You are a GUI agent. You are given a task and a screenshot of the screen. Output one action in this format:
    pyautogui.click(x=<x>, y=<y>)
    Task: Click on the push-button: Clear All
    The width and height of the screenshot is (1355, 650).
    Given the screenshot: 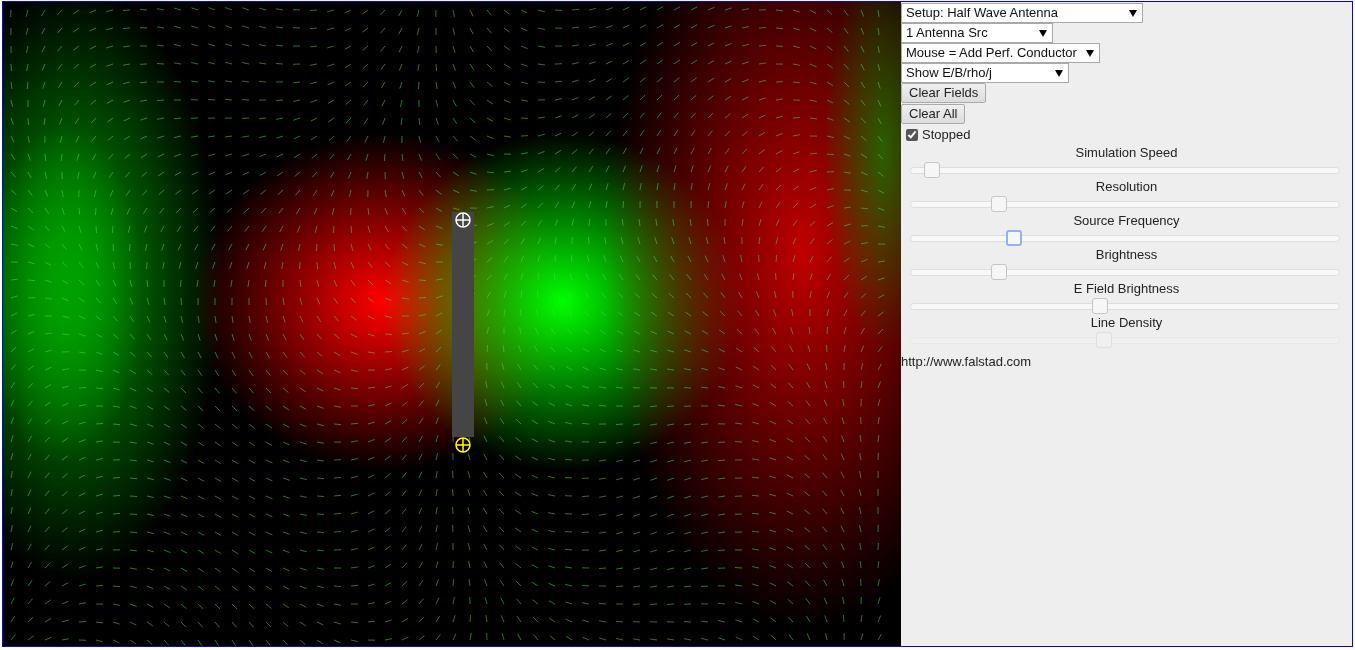 What is the action you would take?
    pyautogui.click(x=933, y=114)
    